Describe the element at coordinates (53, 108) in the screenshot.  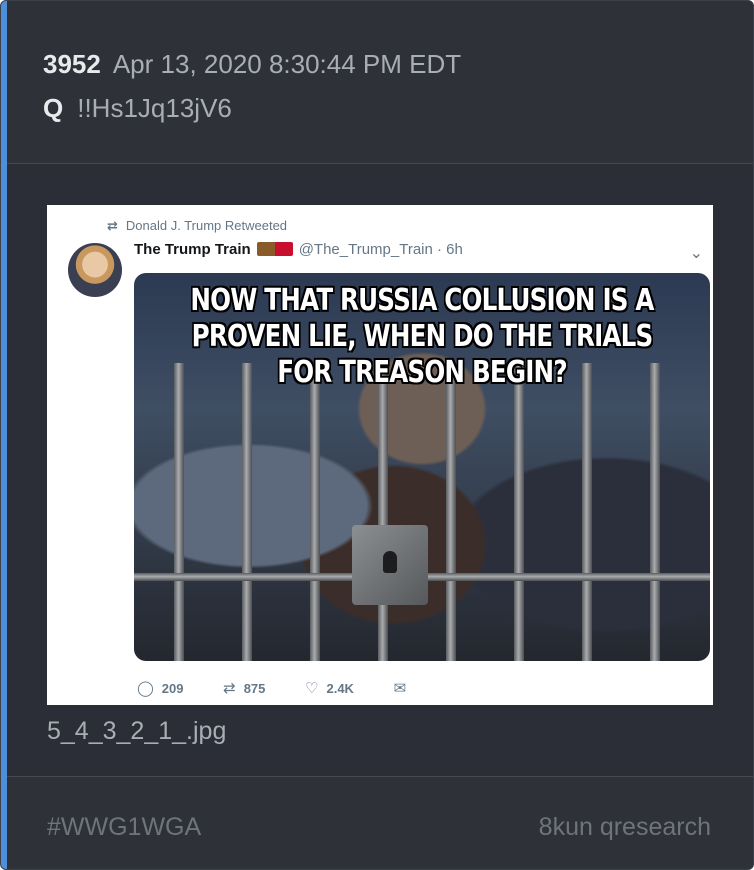
I see `post-author: Q` at that location.